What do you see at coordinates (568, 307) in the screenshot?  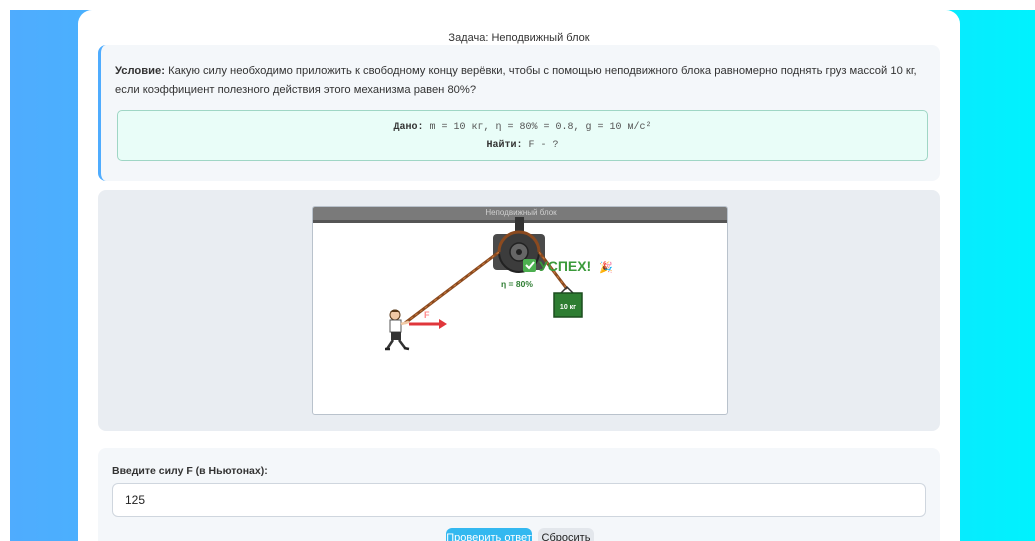 I see `load-label: 10 кг` at bounding box center [568, 307].